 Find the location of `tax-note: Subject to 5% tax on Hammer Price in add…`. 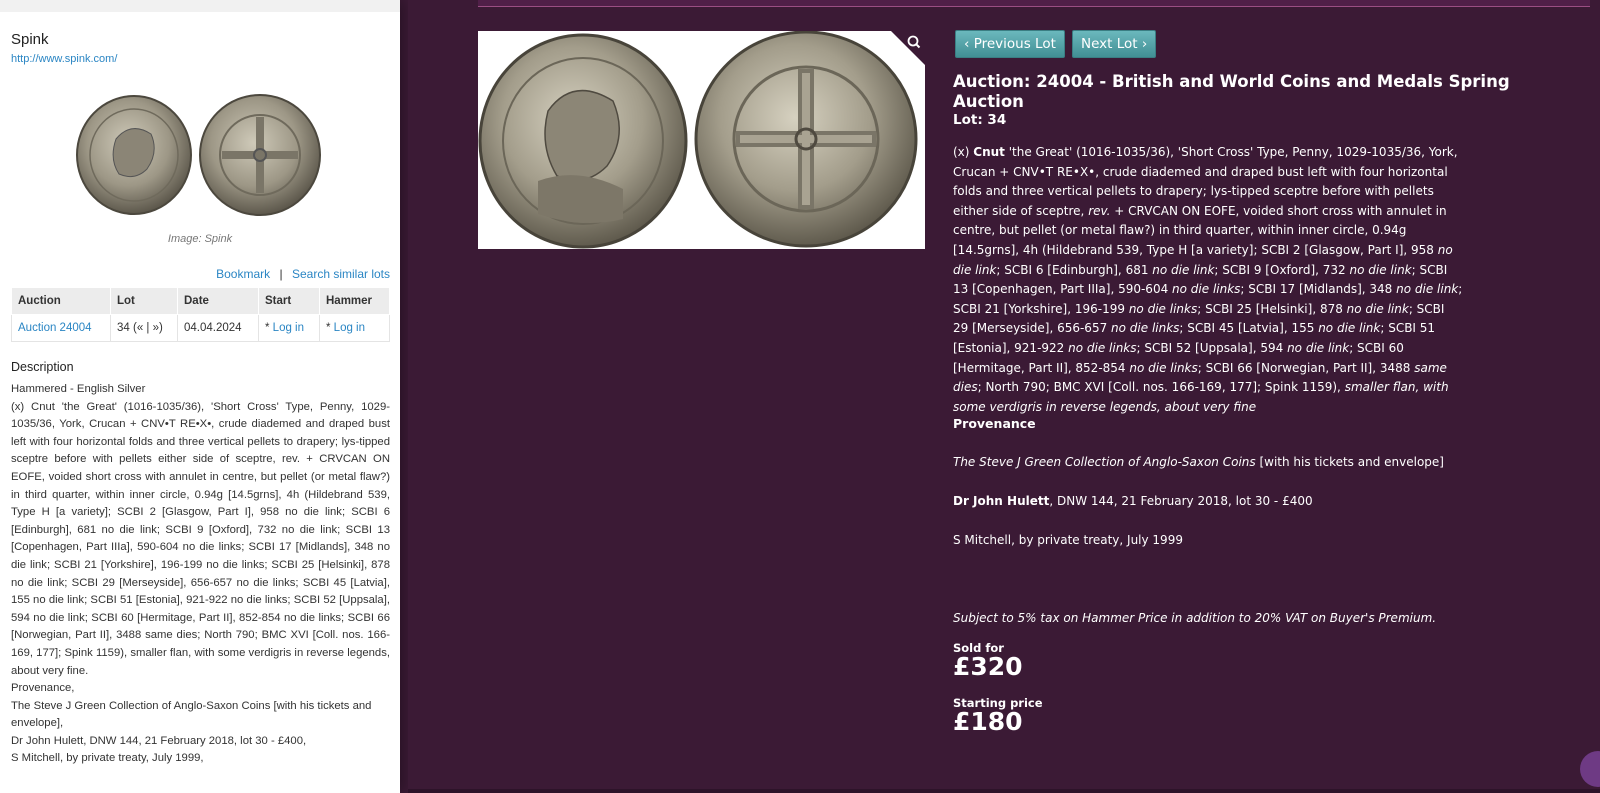

tax-note: Subject to 5% tax on Hammer Price in add… is located at coordinates (1195, 618).